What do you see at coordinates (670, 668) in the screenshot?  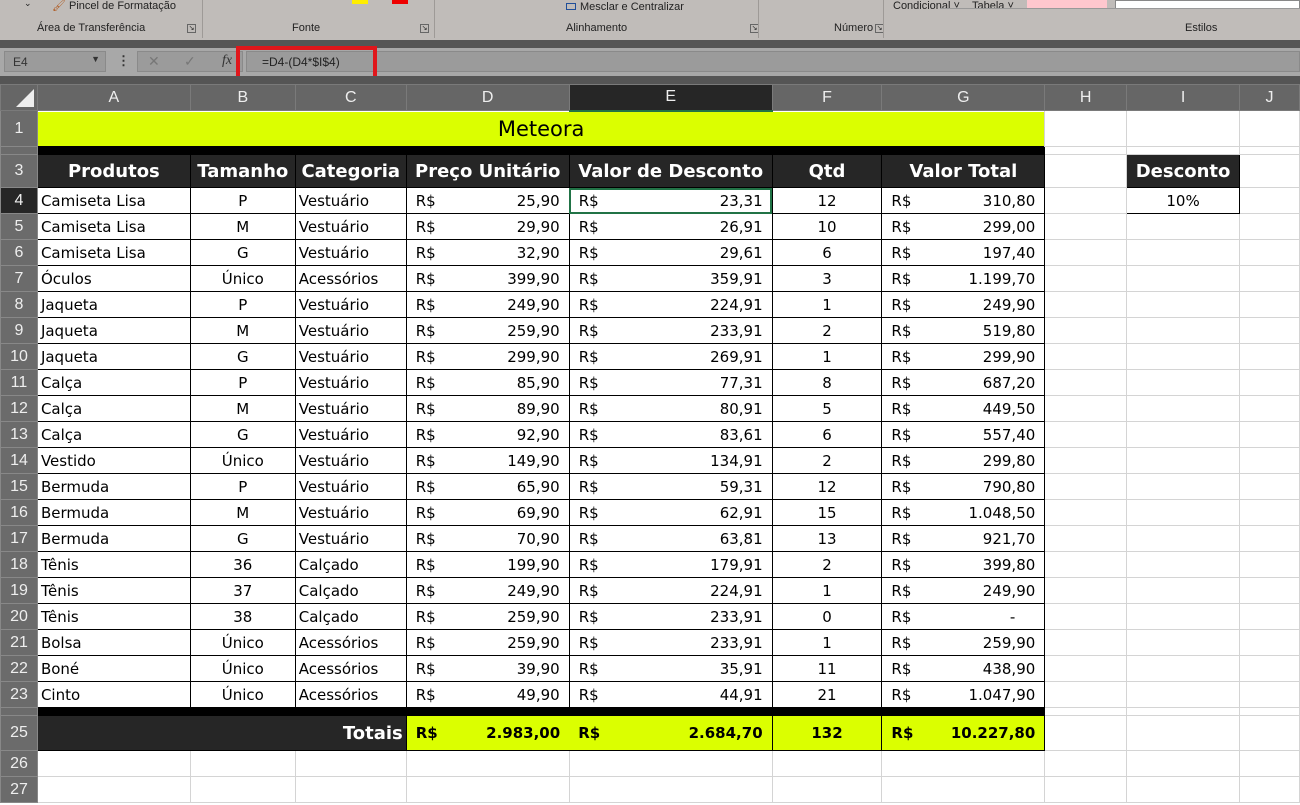 I see `discount-value-cell: R$ 35,91` at bounding box center [670, 668].